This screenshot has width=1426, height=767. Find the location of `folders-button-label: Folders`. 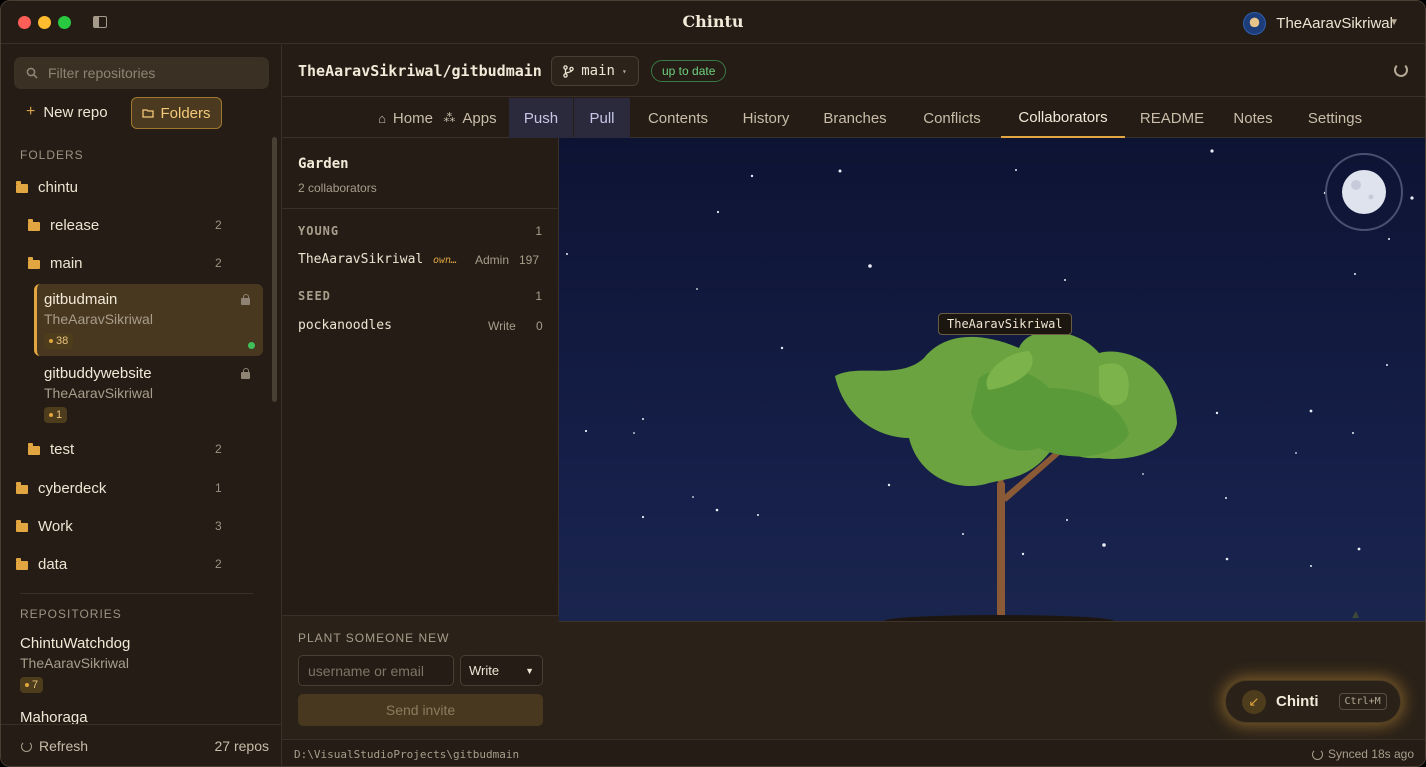

folders-button-label: Folders is located at coordinates (185, 113).